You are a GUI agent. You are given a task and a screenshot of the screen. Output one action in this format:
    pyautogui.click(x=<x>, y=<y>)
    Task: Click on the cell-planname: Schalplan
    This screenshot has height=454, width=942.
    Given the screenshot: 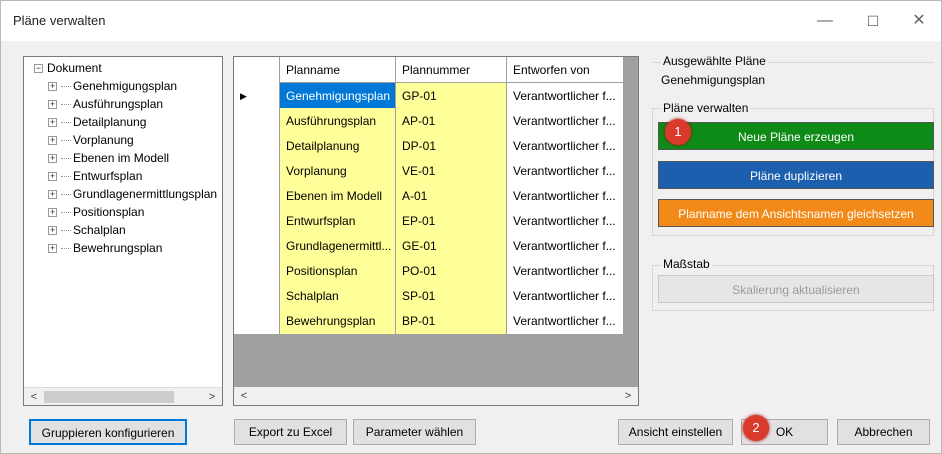 What is the action you would take?
    pyautogui.click(x=338, y=296)
    